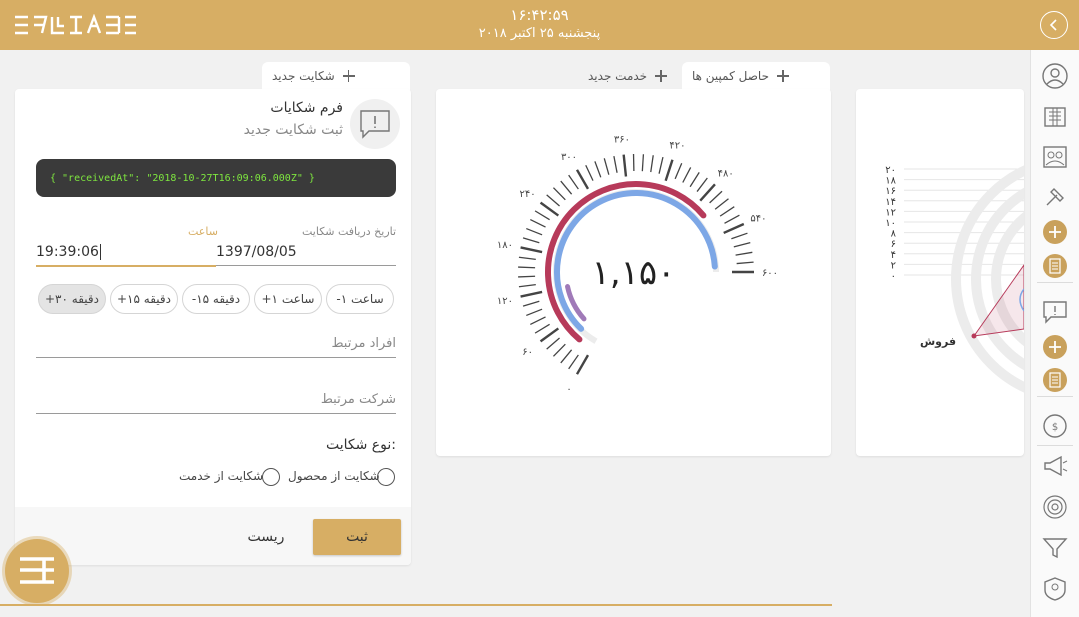 The width and height of the screenshot is (1079, 617). I want to click on sidebar-dollar-icon: $, so click(1055, 426).